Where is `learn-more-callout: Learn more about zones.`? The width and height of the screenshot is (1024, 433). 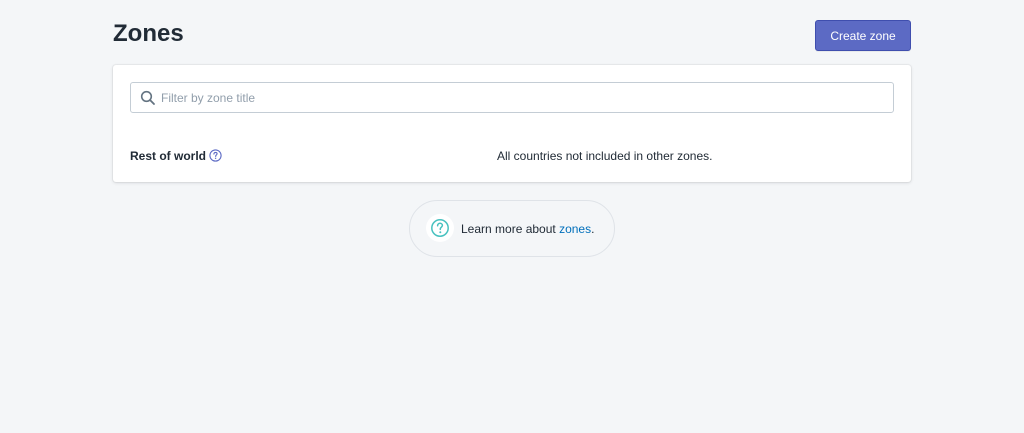 learn-more-callout: Learn more about zones. is located at coordinates (512, 228).